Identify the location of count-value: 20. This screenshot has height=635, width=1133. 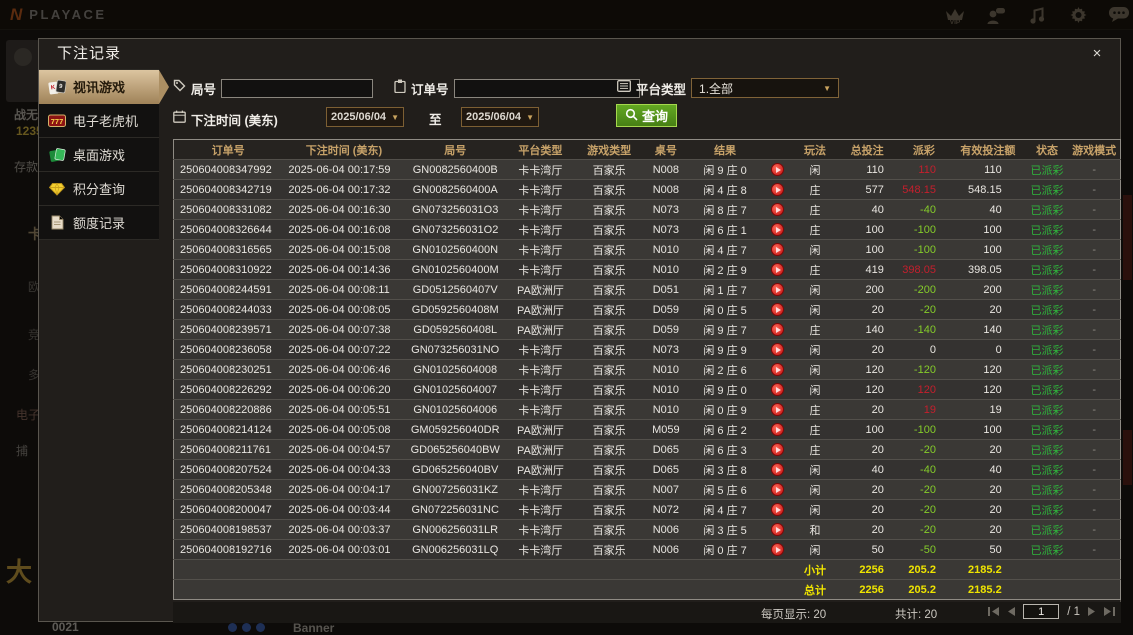
(931, 615).